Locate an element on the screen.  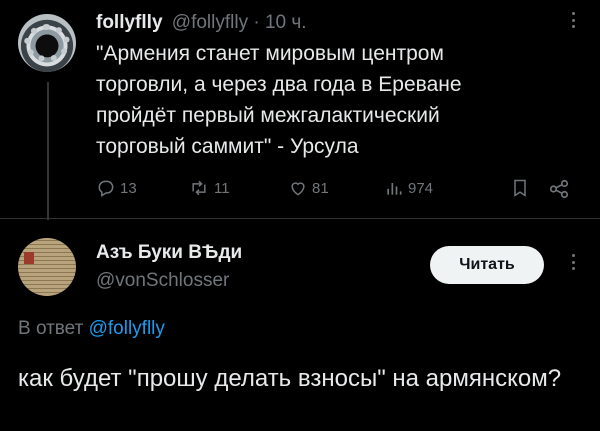
tweet-header: follyflly @follyflly · 10 ч. is located at coordinates (201, 23).